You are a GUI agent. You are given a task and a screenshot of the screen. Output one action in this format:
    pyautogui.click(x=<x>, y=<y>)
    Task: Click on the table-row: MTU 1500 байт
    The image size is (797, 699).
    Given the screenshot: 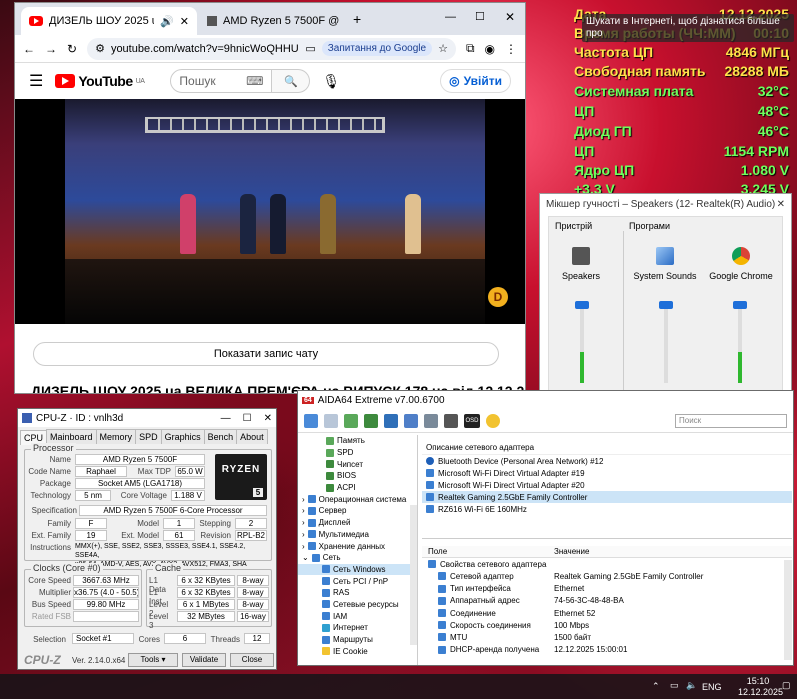 What is the action you would take?
    pyautogui.click(x=607, y=637)
    